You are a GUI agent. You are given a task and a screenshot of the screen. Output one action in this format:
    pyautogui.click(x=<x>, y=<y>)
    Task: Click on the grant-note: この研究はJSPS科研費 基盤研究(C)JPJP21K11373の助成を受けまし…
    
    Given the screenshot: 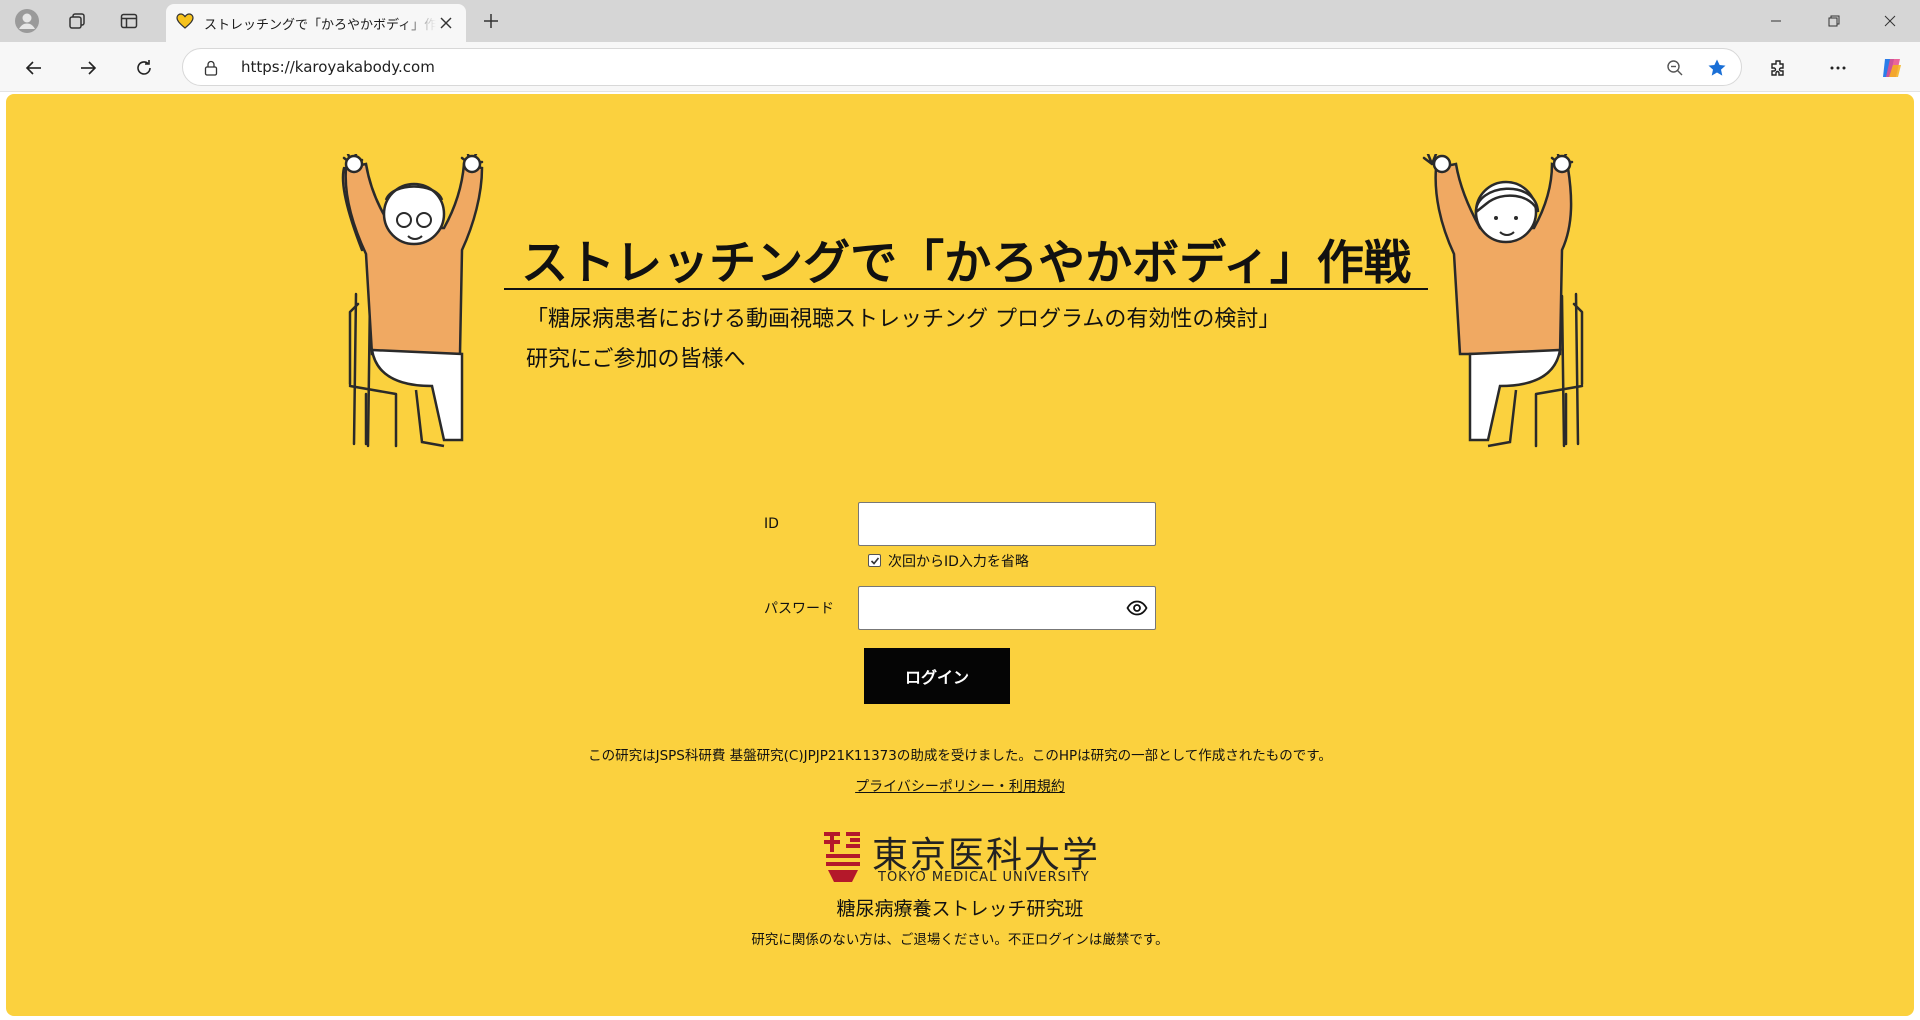 What is the action you would take?
    pyautogui.click(x=960, y=756)
    